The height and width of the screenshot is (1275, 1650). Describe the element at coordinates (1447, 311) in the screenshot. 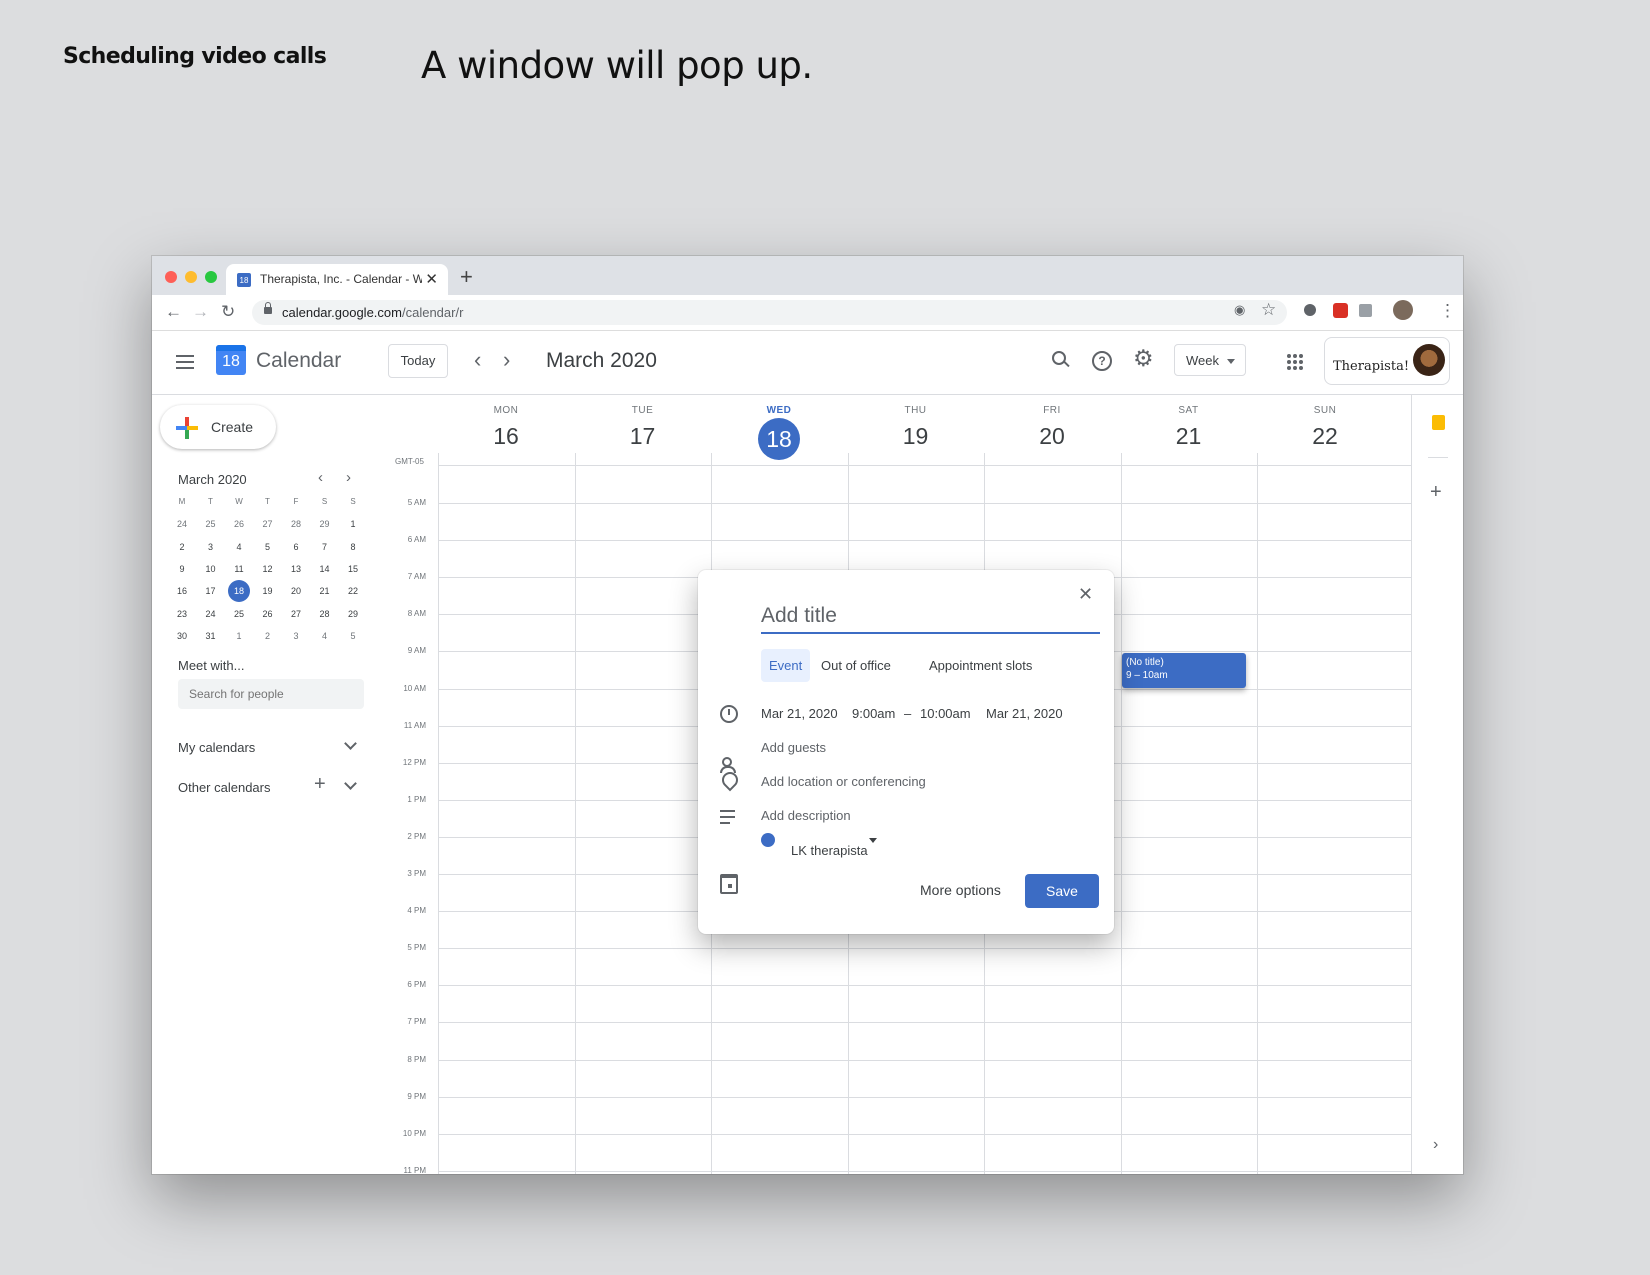

I see `browser-menu-icon: ⋮` at that location.